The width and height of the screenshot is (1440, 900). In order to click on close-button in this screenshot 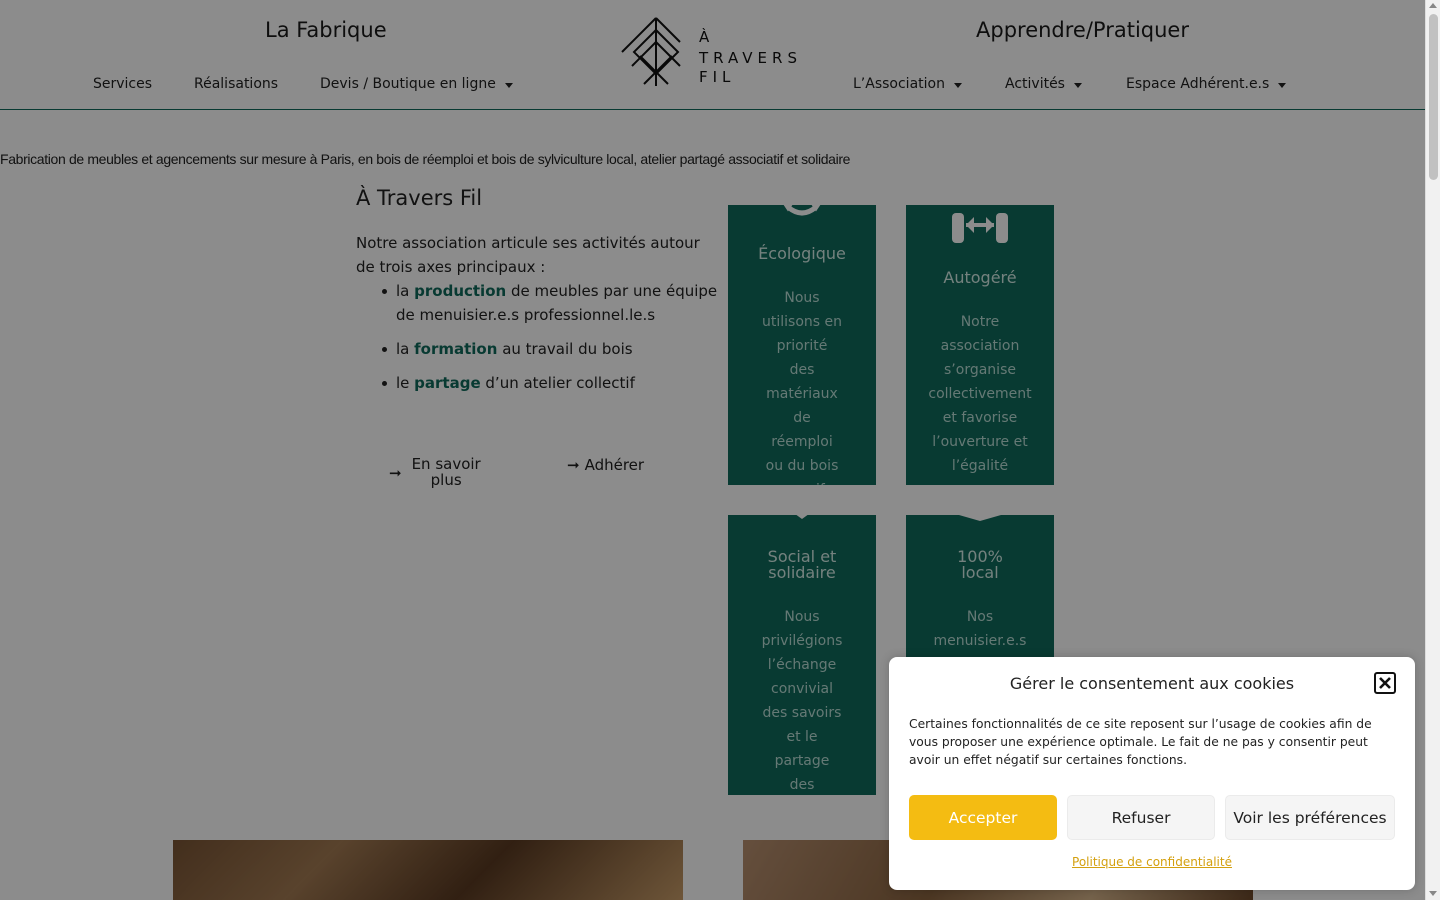, I will do `click(1385, 683)`.